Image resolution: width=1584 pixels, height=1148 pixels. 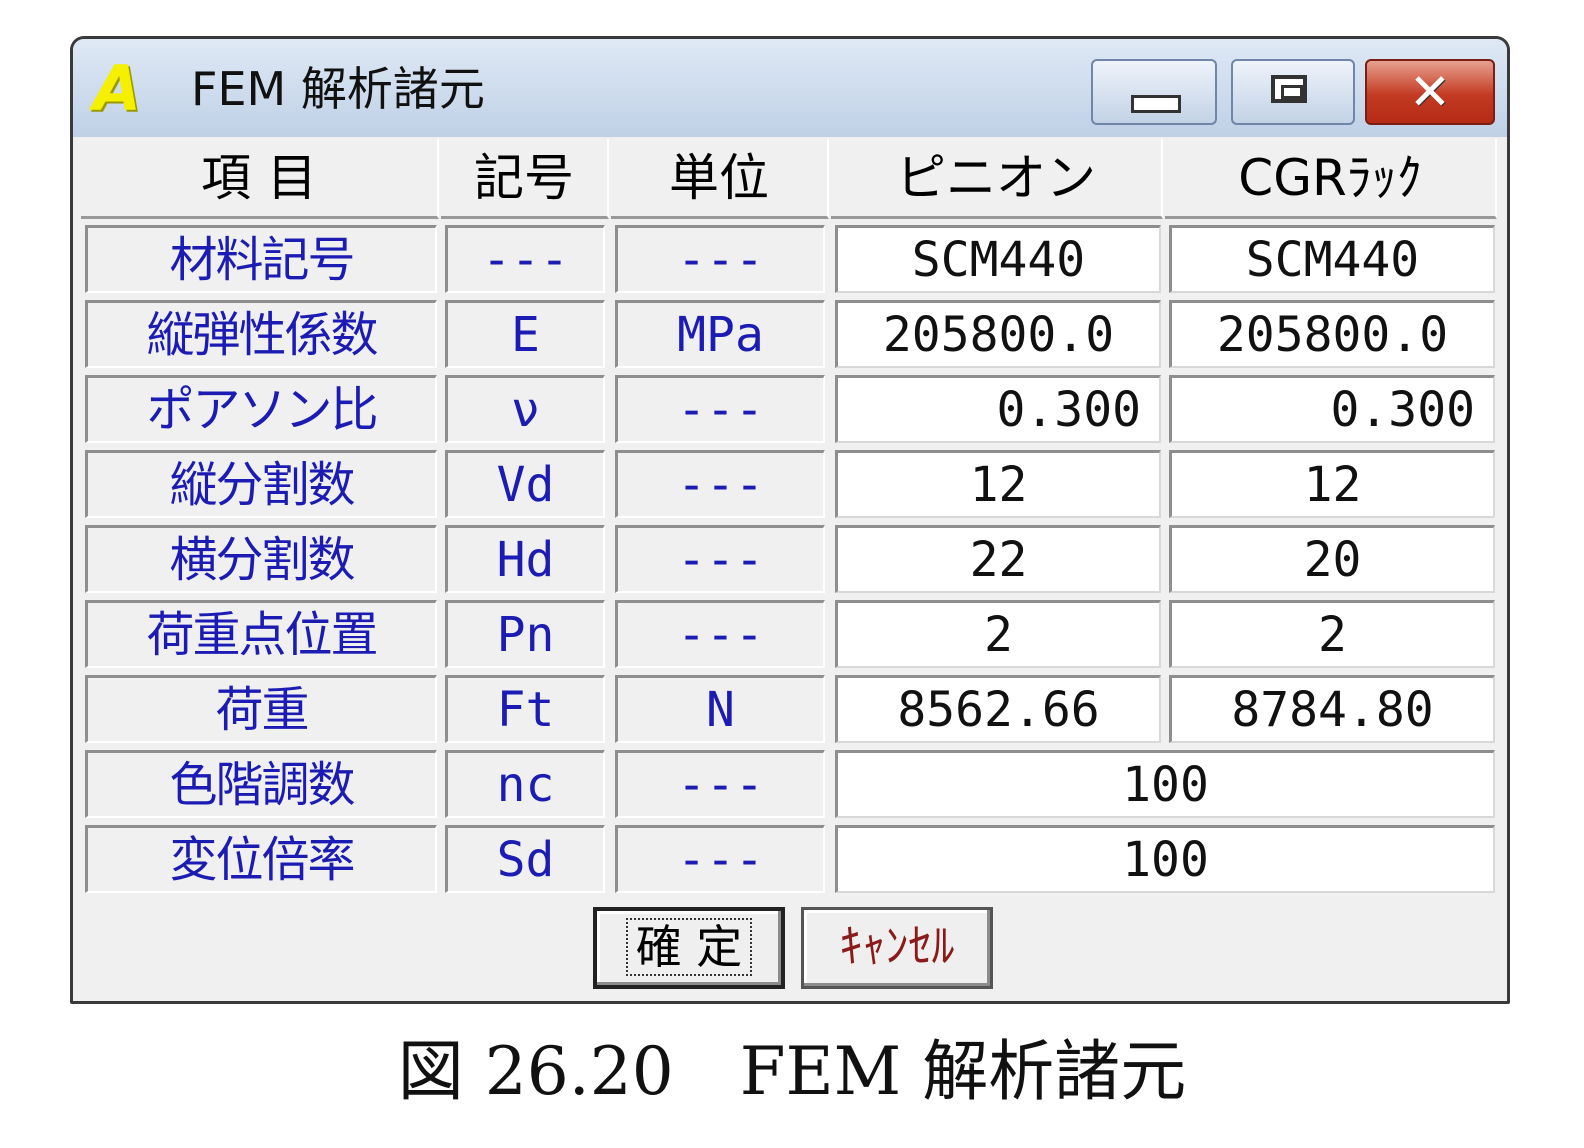 I want to click on close-button: ✕, so click(x=1430, y=92).